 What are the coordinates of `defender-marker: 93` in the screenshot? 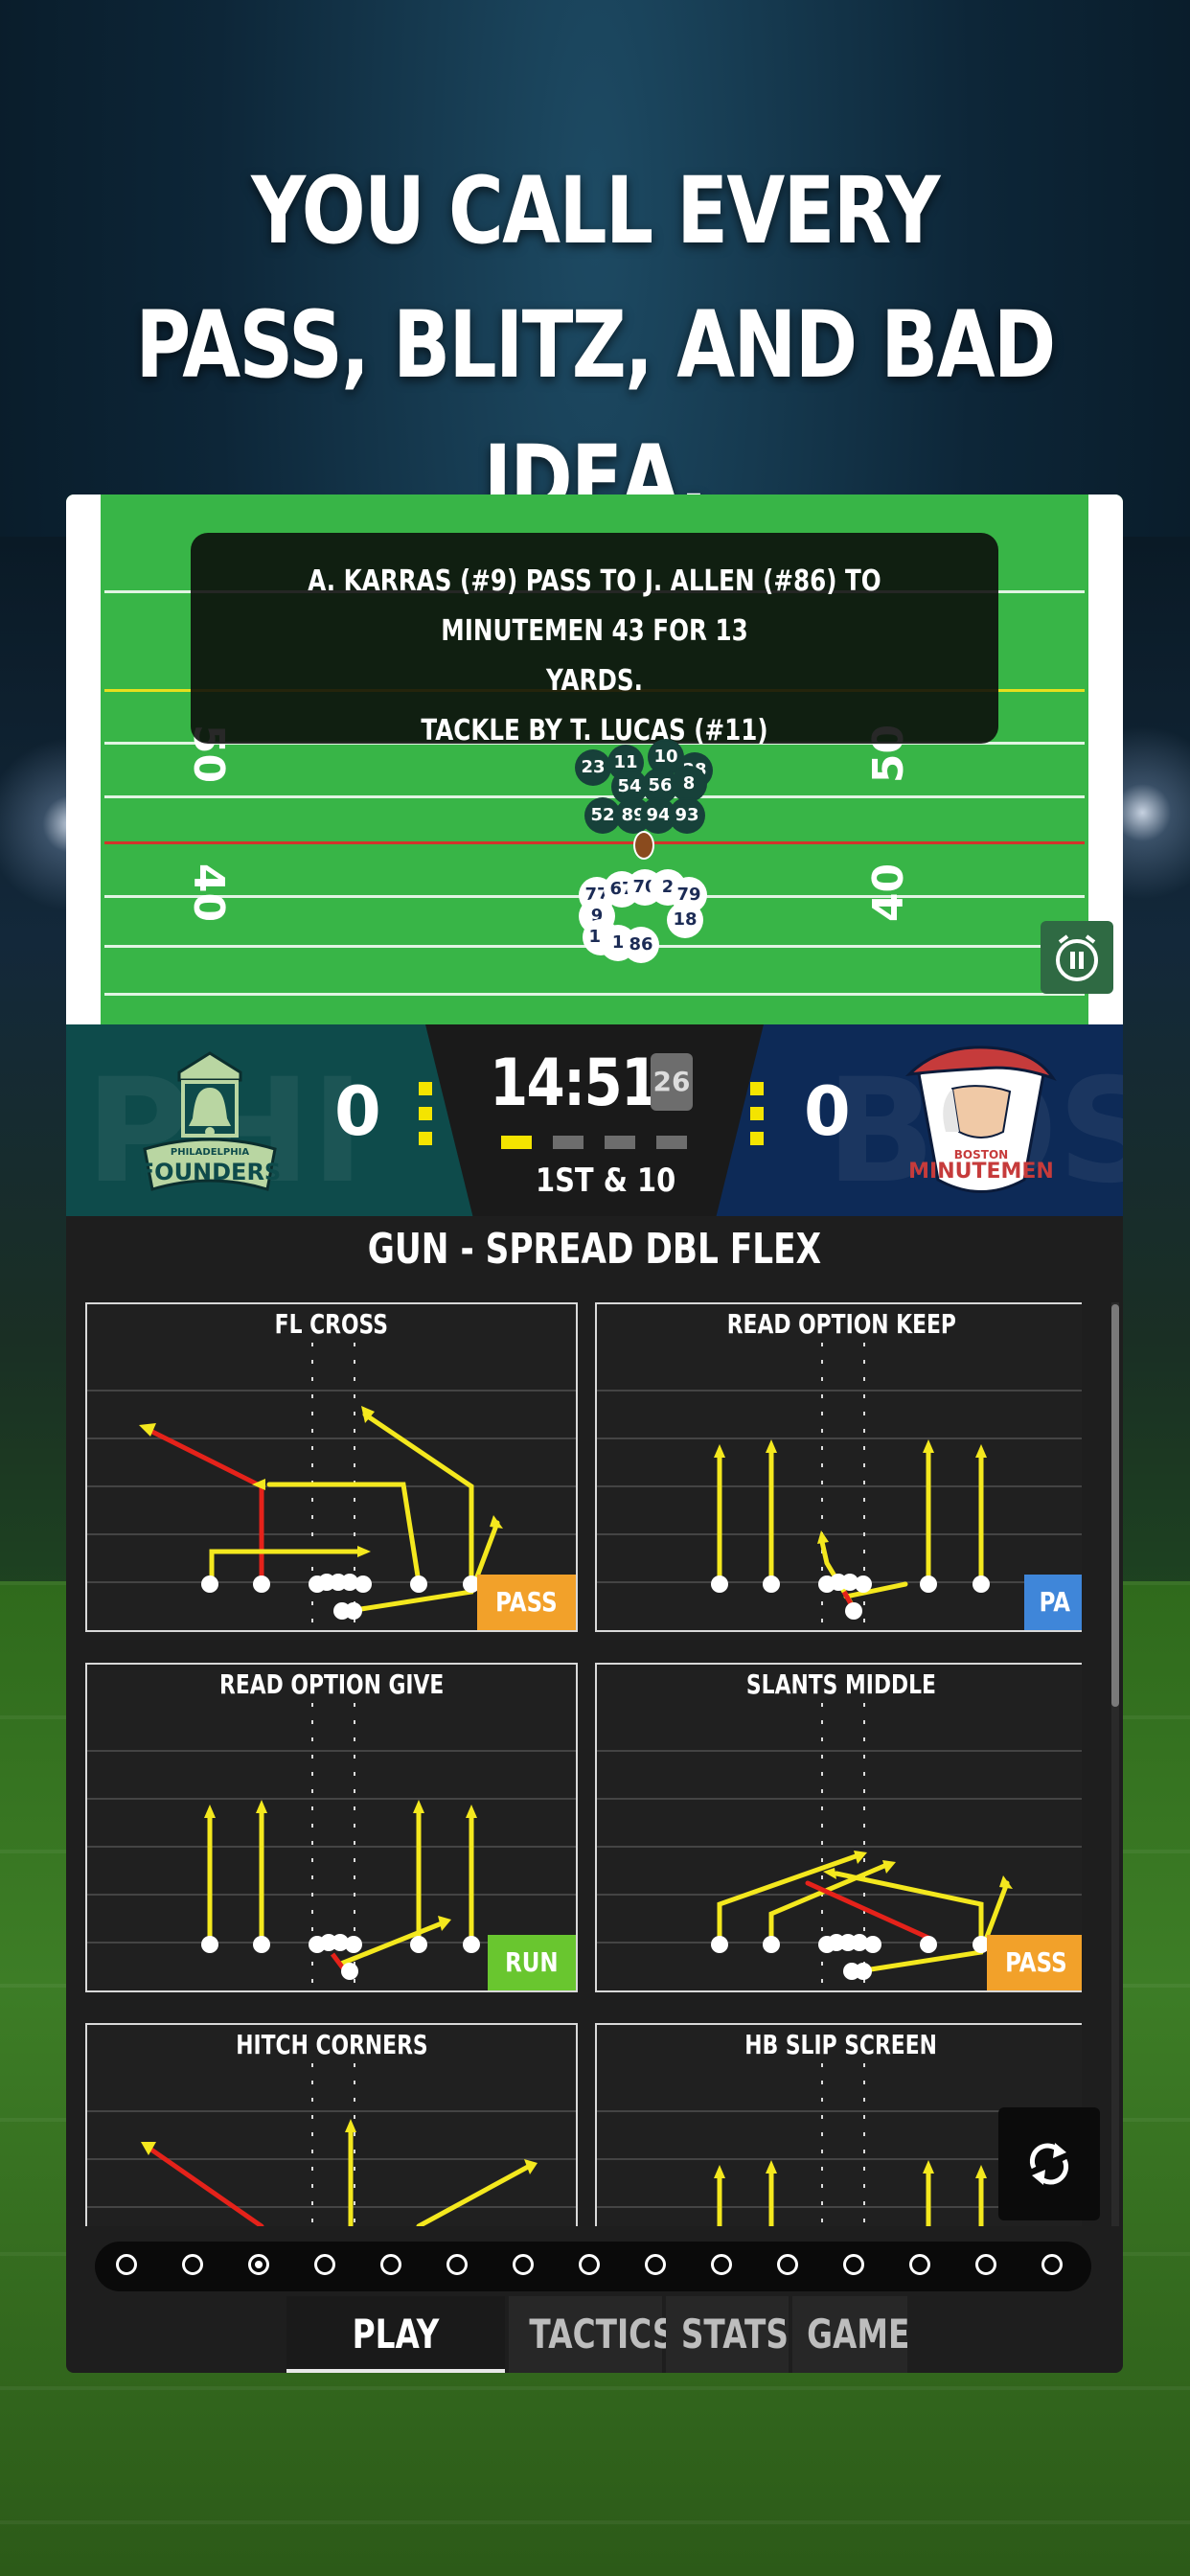 It's located at (687, 815).